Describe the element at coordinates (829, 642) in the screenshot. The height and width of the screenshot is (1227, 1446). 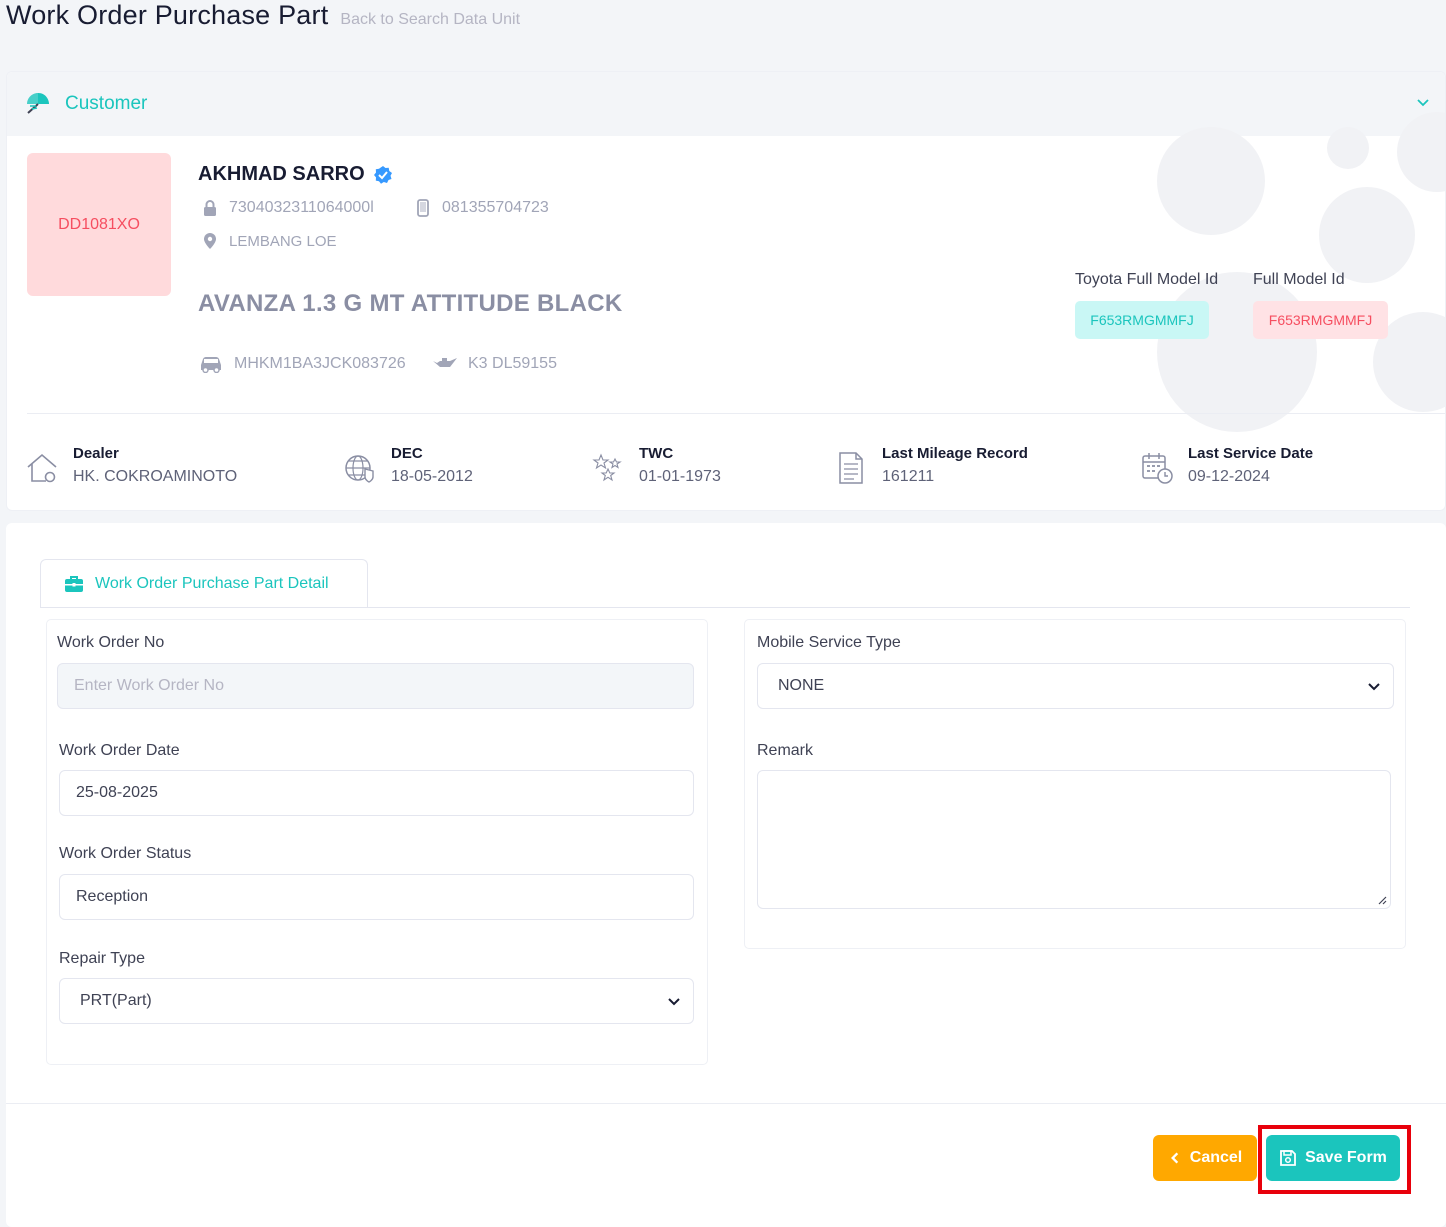
I see `mobile-service-type-label: Mobile Service Type` at that location.